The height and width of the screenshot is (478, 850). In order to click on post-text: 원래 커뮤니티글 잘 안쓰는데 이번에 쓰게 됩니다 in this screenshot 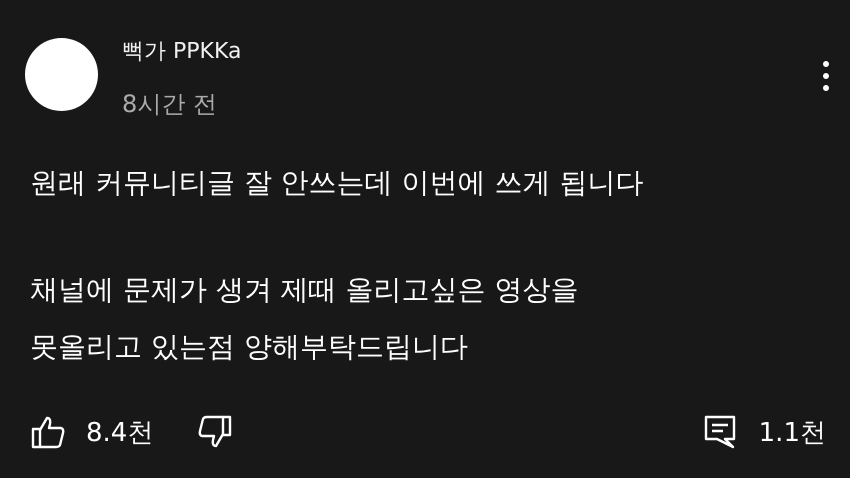, I will do `click(337, 183)`.